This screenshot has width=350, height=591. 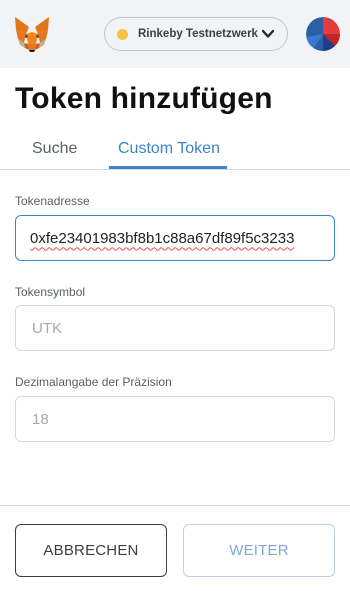 I want to click on next-button: WEITER, so click(x=259, y=550).